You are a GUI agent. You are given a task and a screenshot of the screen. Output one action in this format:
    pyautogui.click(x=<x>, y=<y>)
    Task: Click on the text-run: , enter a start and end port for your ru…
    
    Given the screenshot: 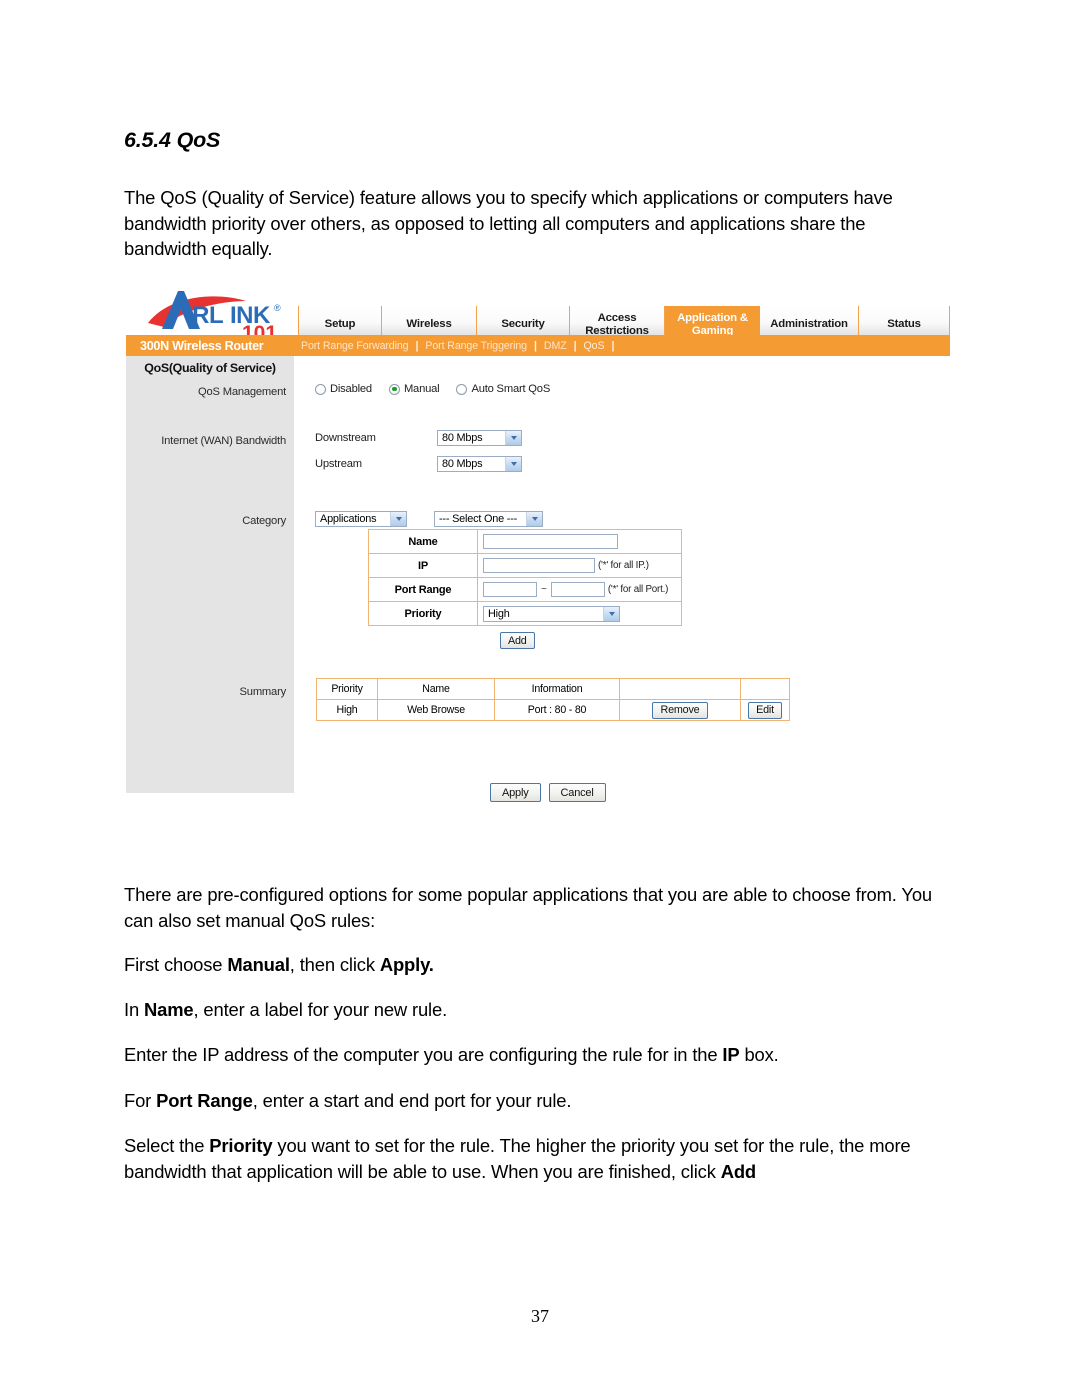 What is the action you would take?
    pyautogui.click(x=412, y=1100)
    